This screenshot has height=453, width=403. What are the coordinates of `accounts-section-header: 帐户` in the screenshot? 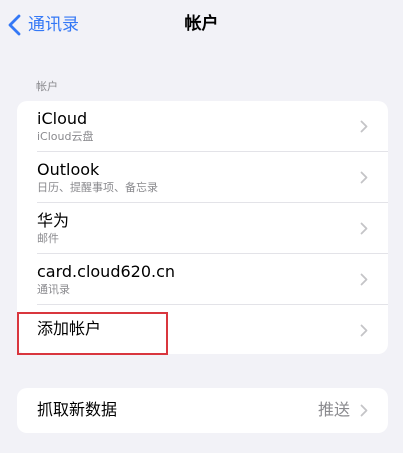 It's located at (47, 86).